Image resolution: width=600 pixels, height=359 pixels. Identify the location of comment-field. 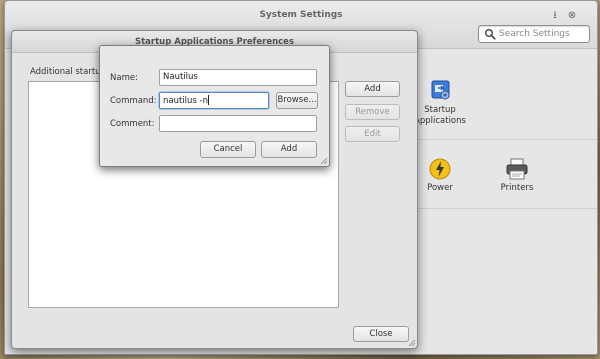
(238, 123).